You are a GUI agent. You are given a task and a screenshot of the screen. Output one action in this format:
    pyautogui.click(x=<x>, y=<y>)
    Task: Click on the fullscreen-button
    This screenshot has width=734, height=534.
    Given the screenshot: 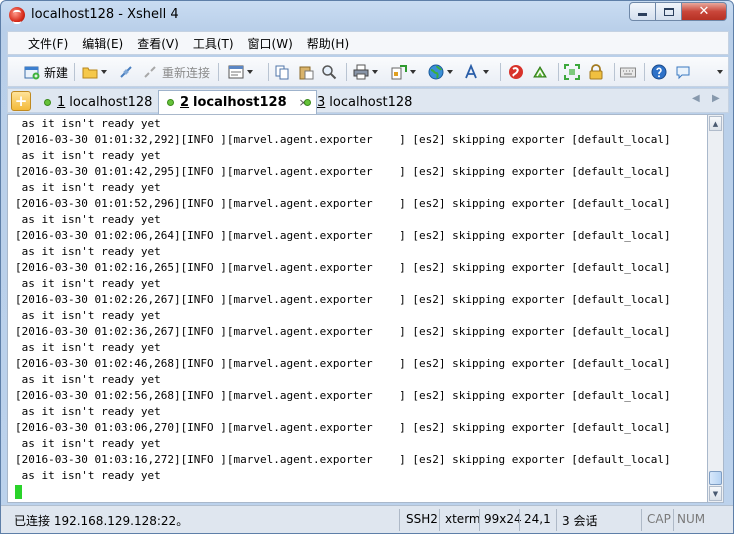 What is the action you would take?
    pyautogui.click(x=572, y=72)
    